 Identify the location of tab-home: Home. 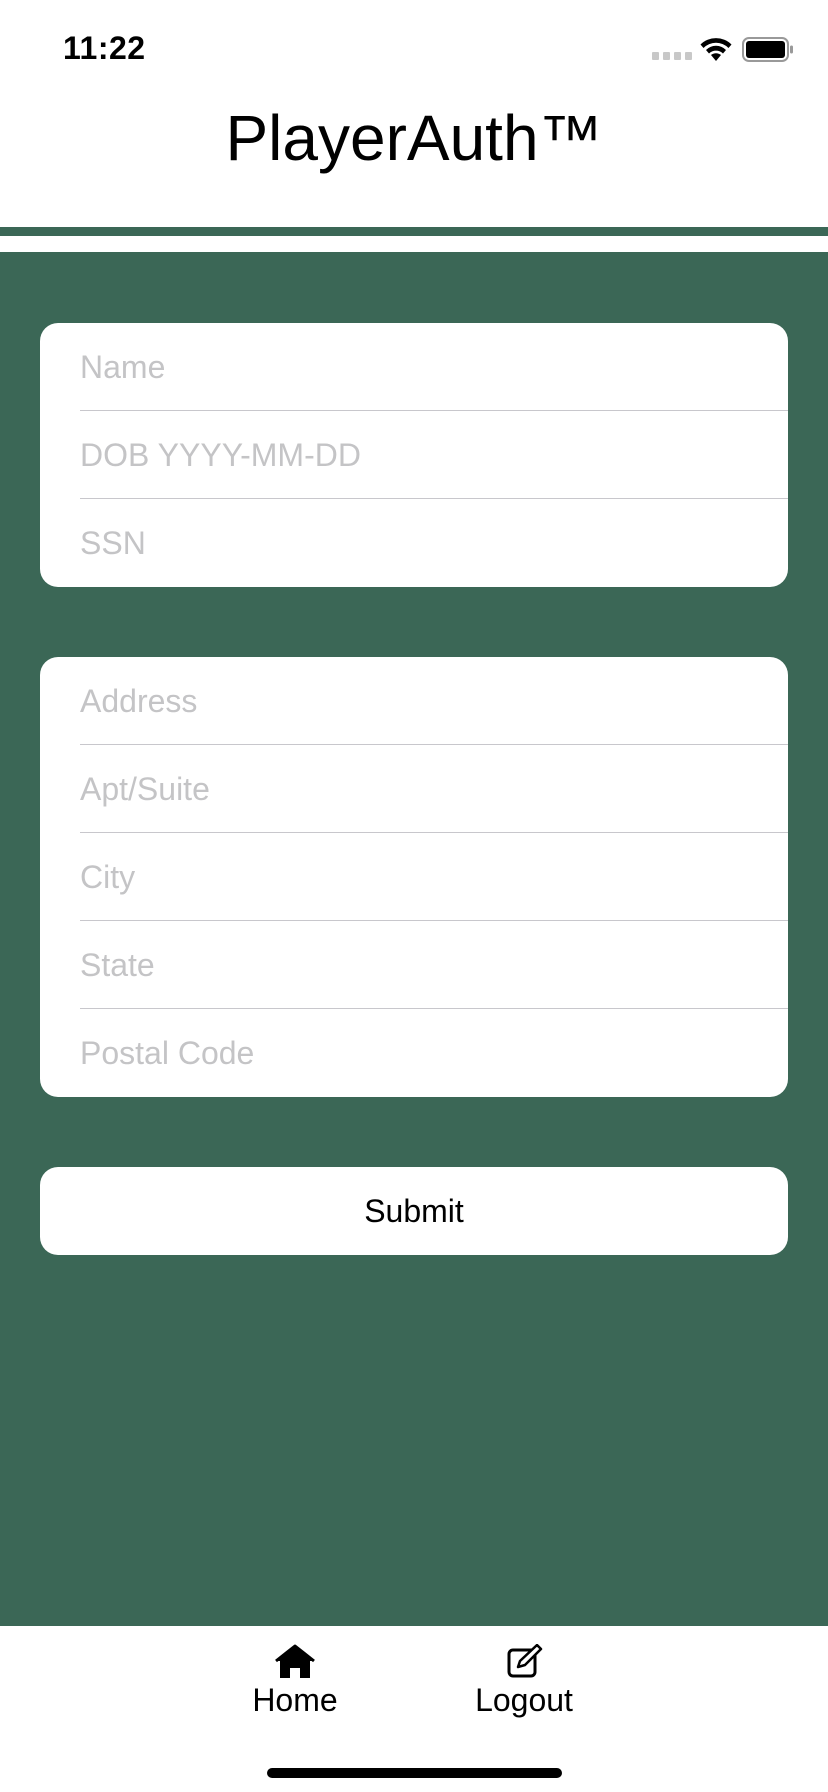
(295, 1689).